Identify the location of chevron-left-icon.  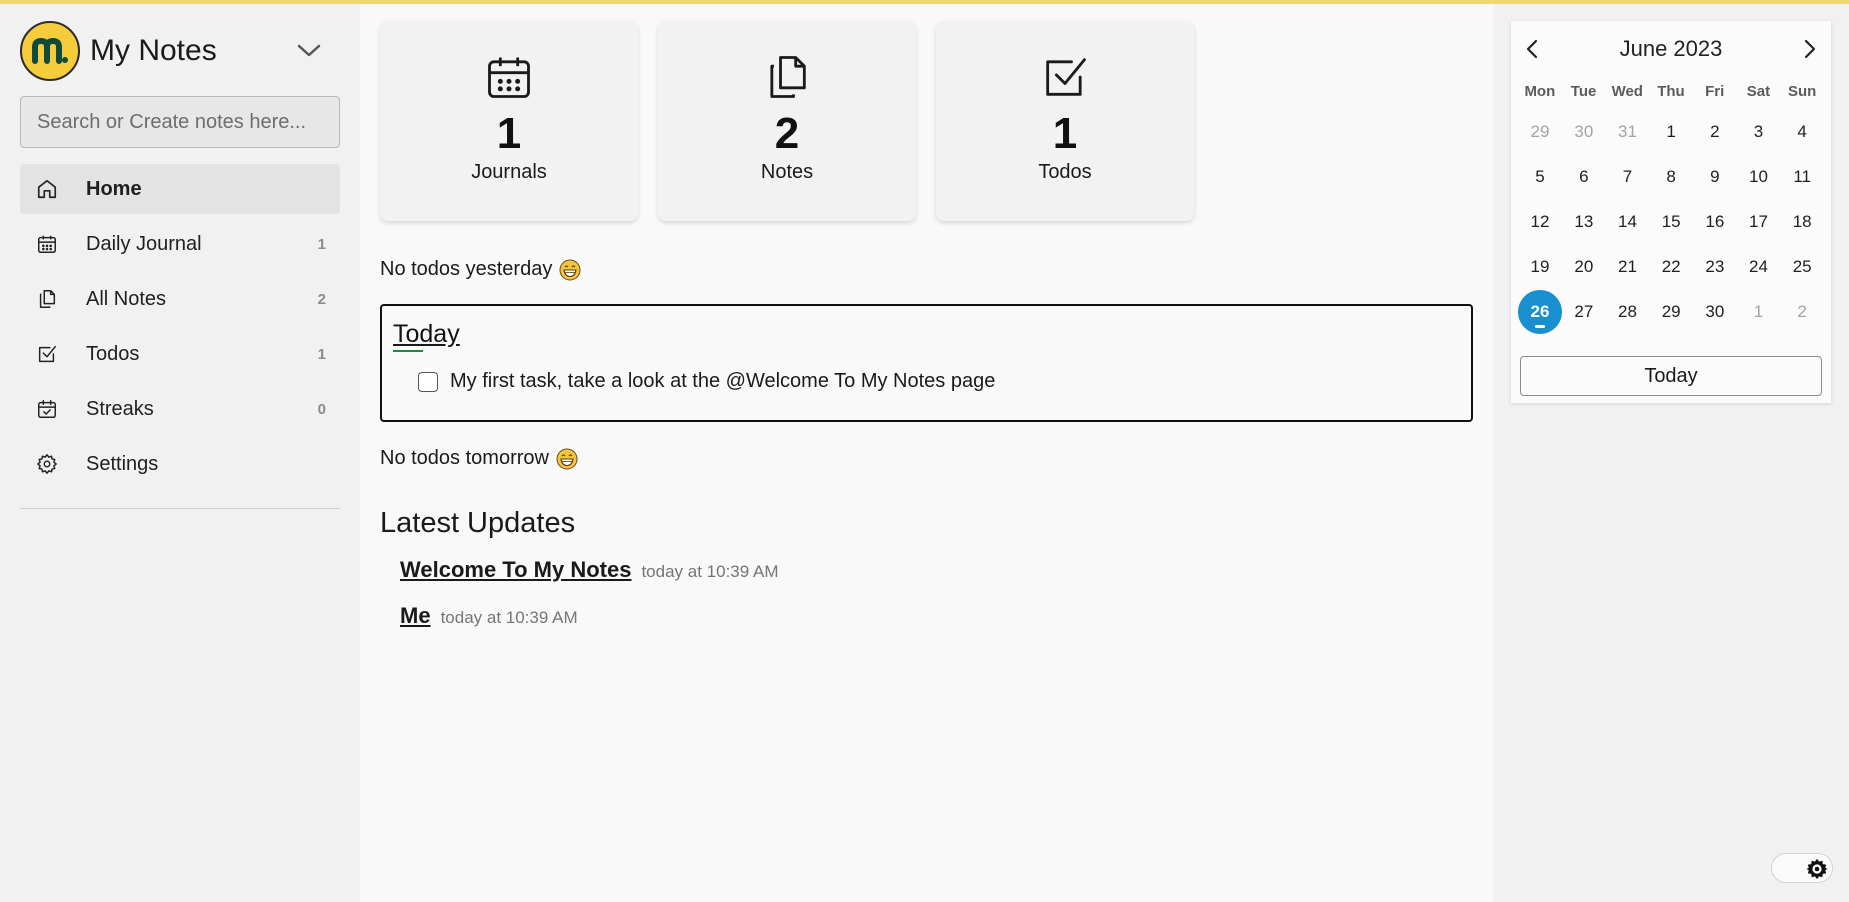
(1532, 49).